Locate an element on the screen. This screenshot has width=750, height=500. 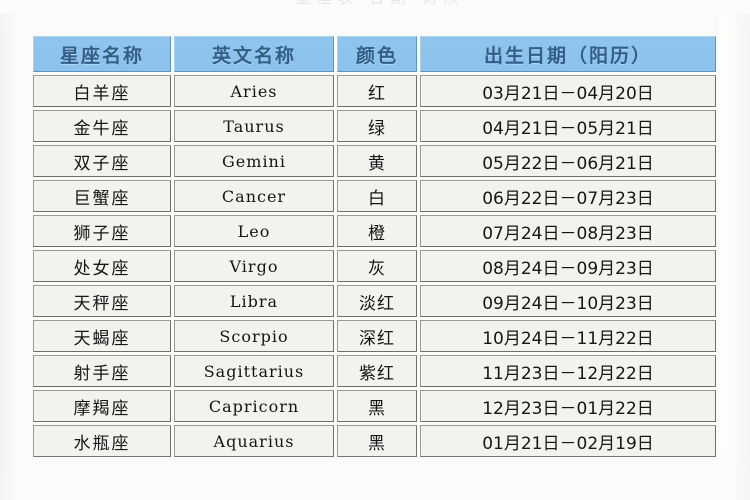
cell-birth-date: 12月23日－01月22日 is located at coordinates (568, 406).